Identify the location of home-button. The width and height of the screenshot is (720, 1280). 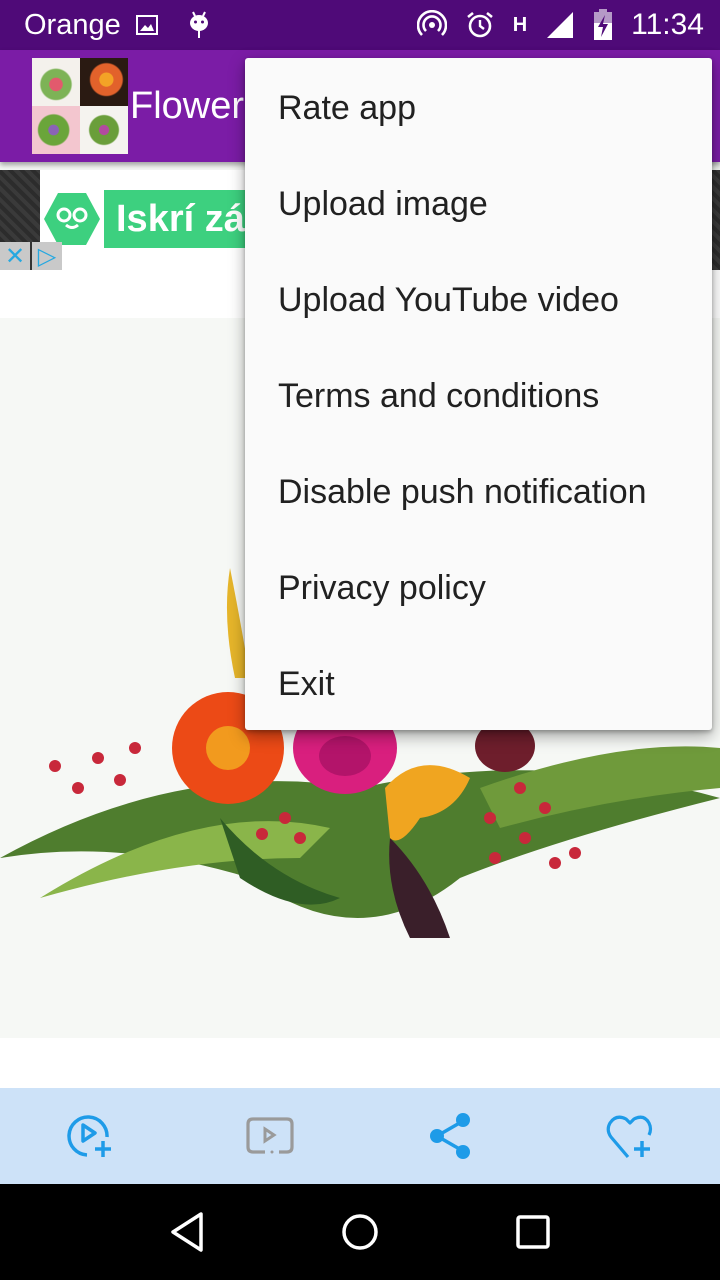
(360, 1232).